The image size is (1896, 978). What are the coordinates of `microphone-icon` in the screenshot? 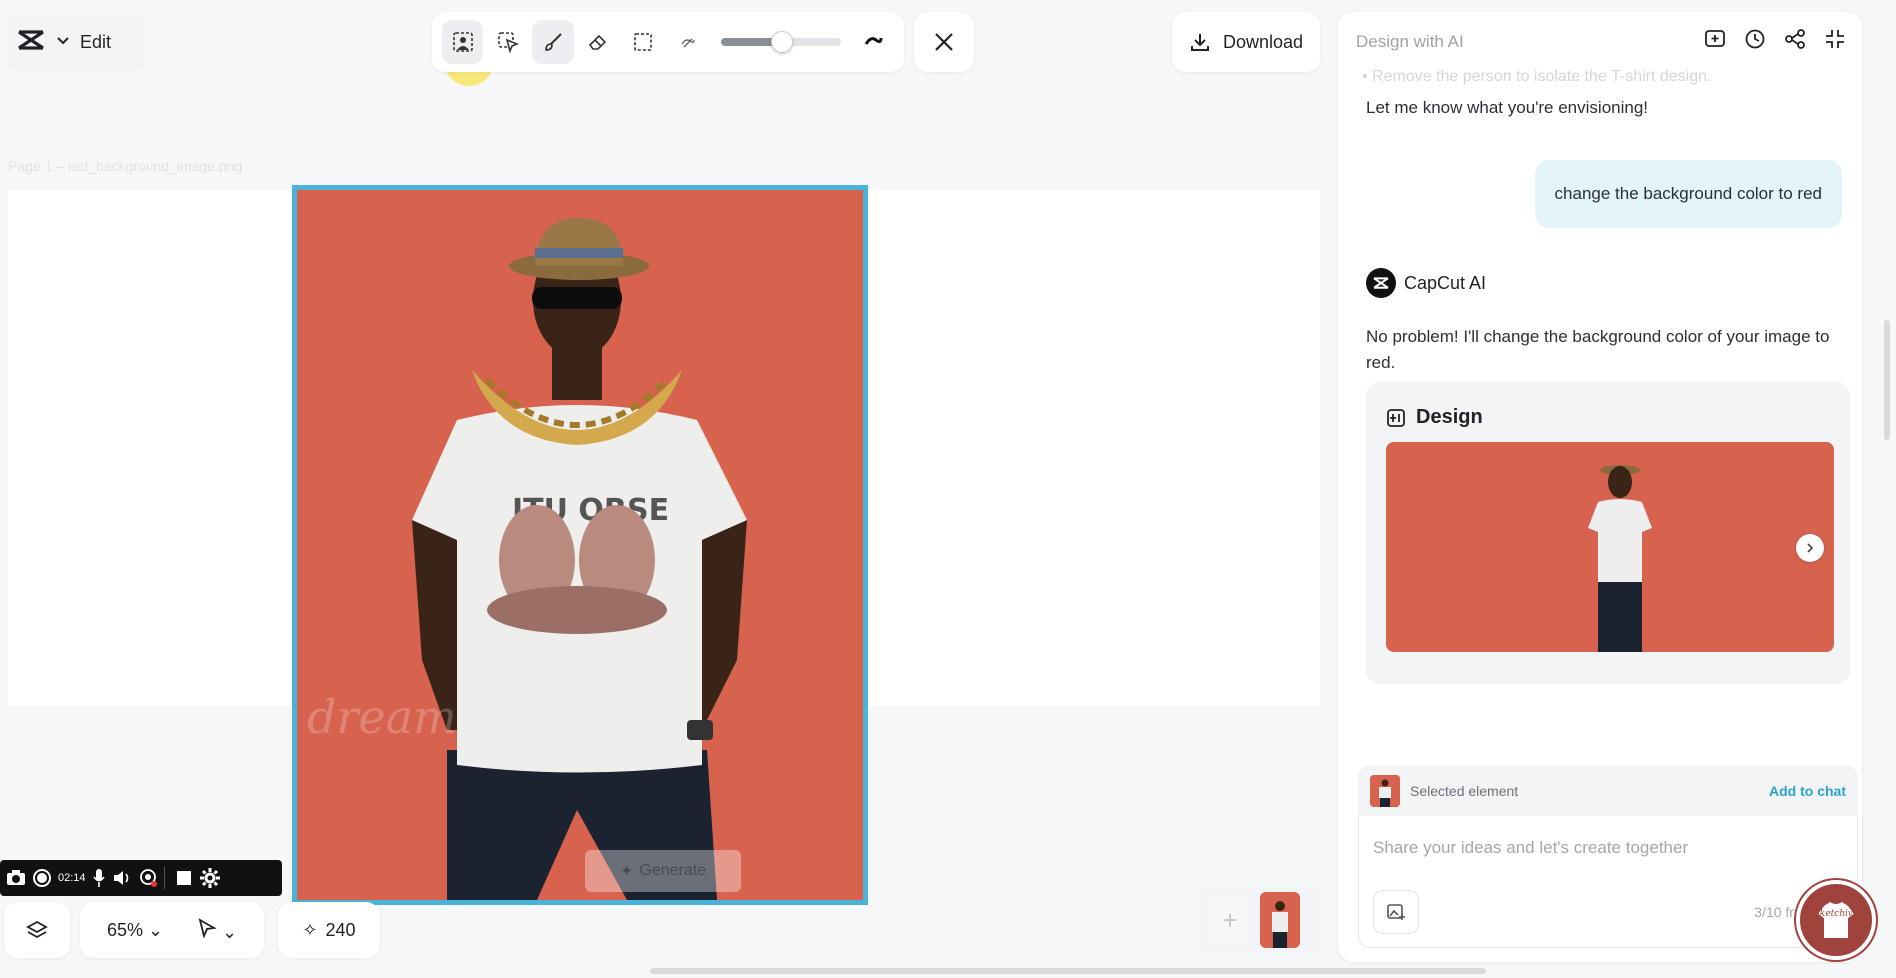 It's located at (99, 878).